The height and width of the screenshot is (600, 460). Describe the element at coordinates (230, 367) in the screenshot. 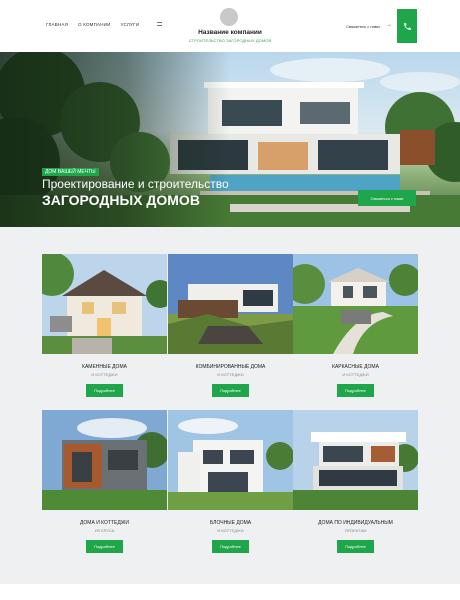

I see `service-card-title: КОМБИНИРОВАННЫЕ ДОМА` at that location.